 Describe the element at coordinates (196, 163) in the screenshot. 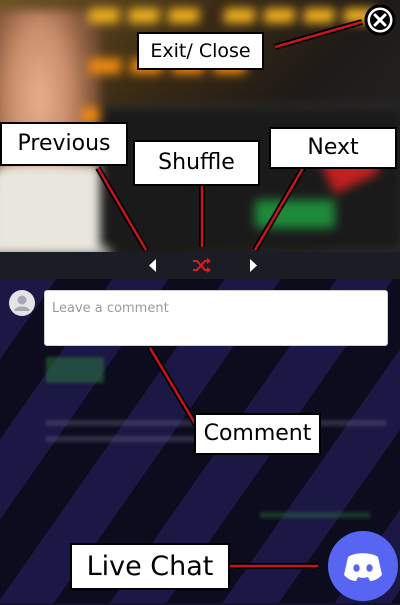

I see `label-shuffle: Shuffle` at that location.